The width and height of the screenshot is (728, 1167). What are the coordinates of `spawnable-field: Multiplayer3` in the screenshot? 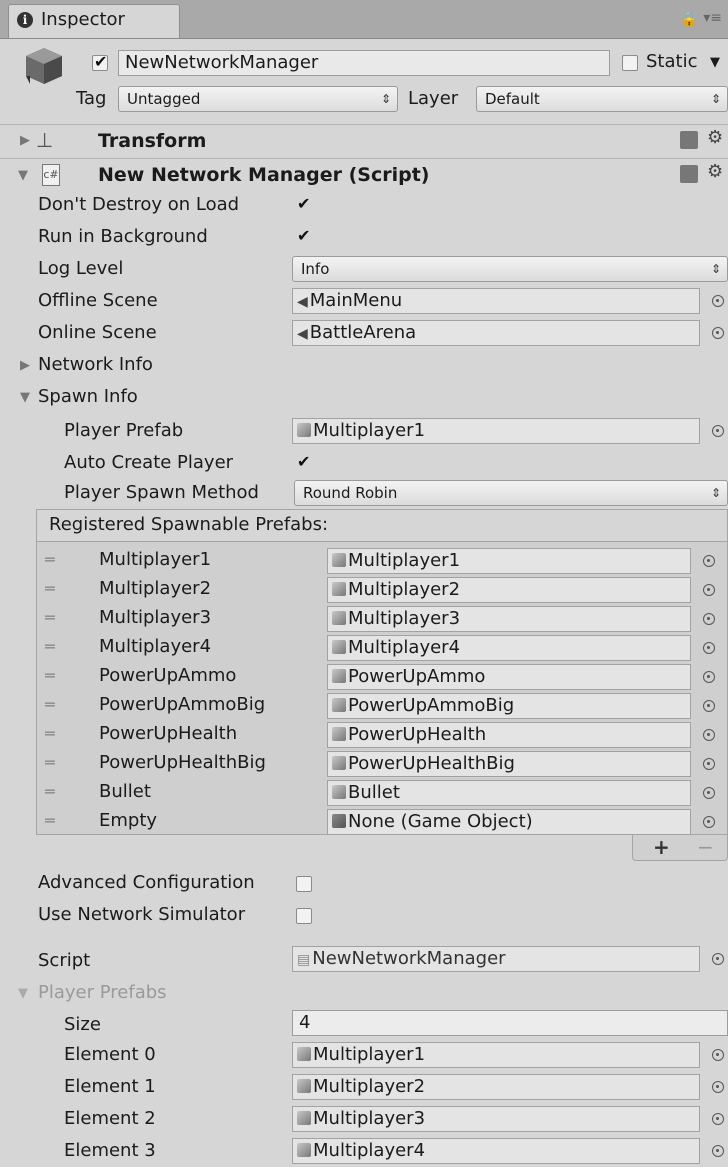 It's located at (509, 619).